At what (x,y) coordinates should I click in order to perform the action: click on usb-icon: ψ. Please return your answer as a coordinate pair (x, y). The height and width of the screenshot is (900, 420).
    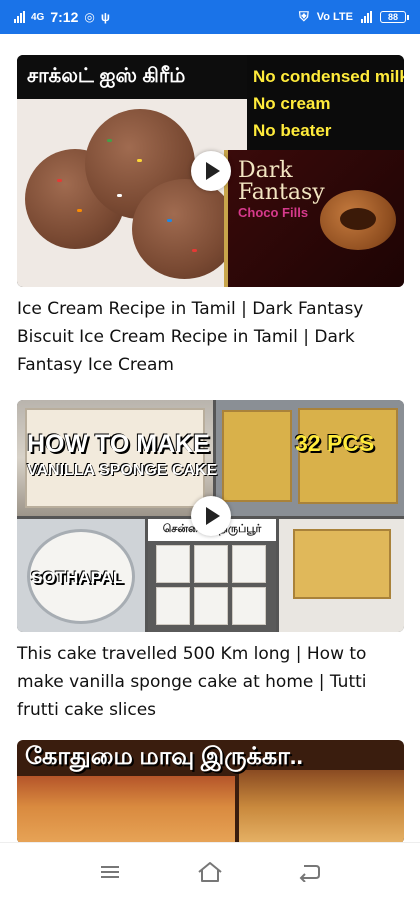
    Looking at the image, I should click on (105, 17).